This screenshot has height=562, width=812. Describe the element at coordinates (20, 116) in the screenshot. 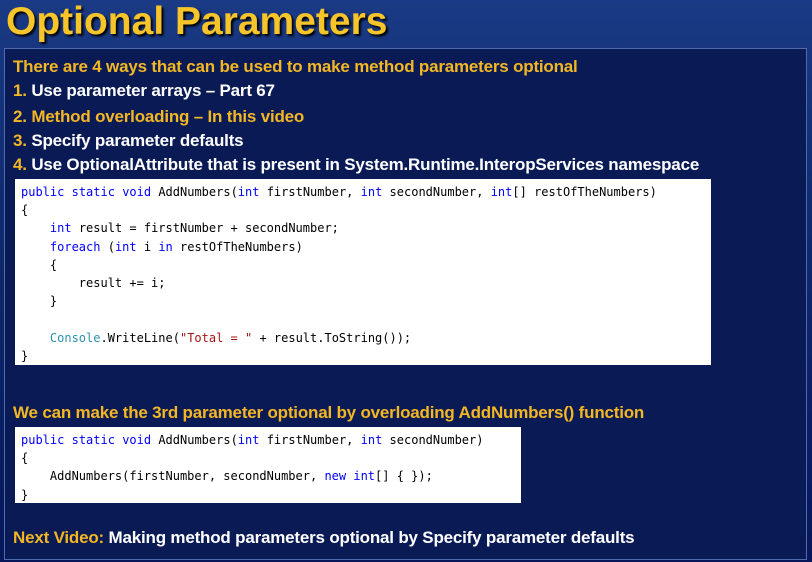

I see `way-number: 2.` at that location.